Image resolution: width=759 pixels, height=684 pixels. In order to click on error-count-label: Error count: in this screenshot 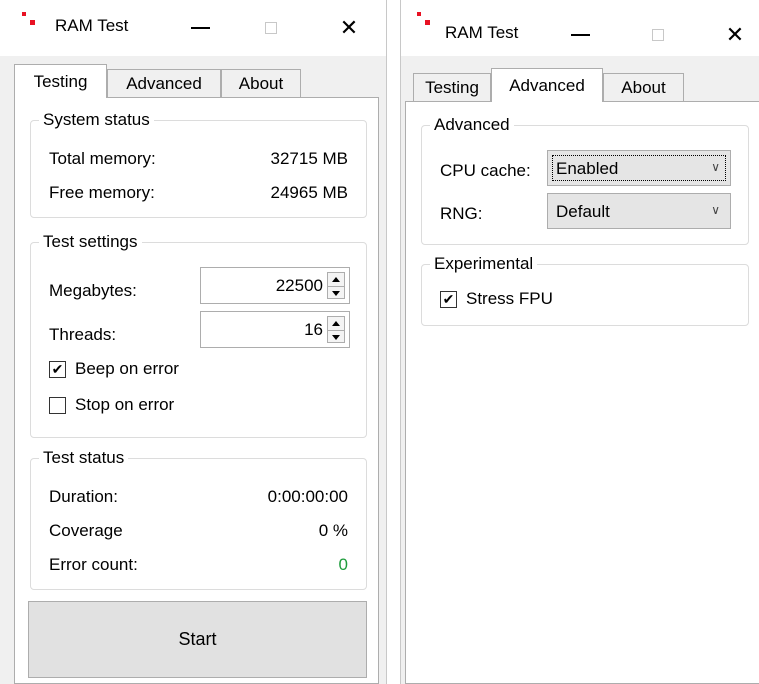, I will do `click(93, 564)`.